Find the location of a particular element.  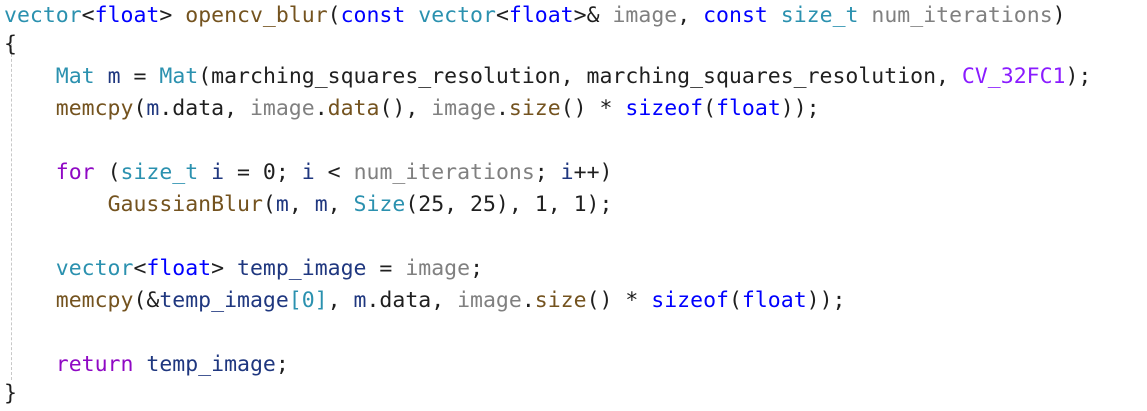

code-token: GaussianBlur is located at coordinates (185, 204).